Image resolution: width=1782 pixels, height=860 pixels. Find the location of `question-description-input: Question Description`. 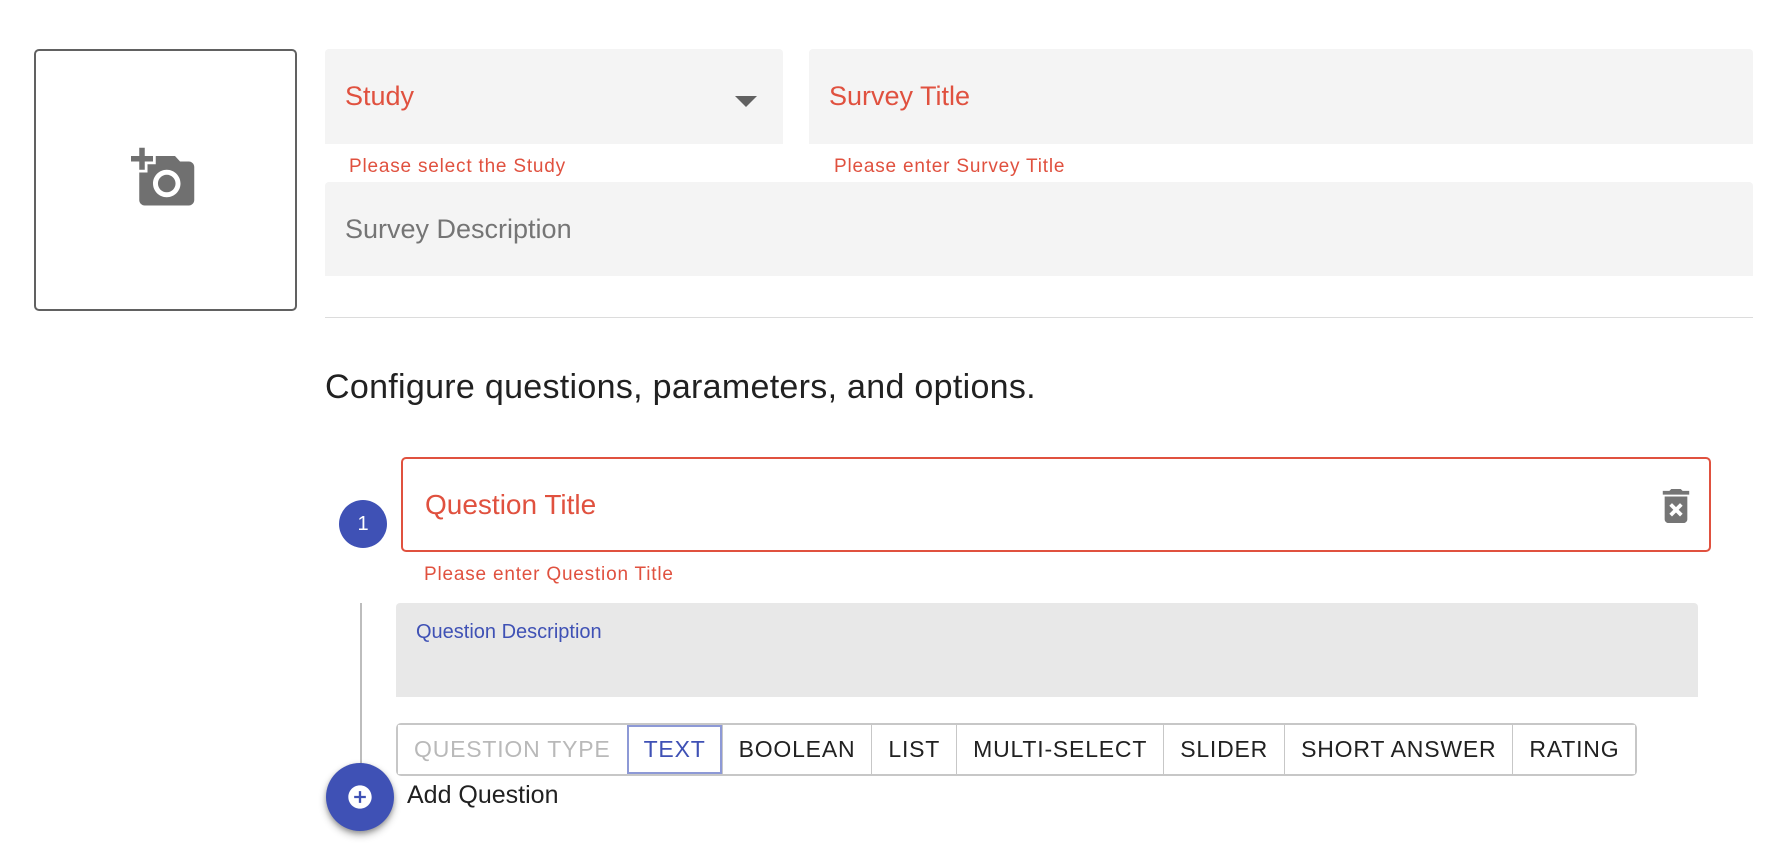

question-description-input: Question Description is located at coordinates (1047, 650).